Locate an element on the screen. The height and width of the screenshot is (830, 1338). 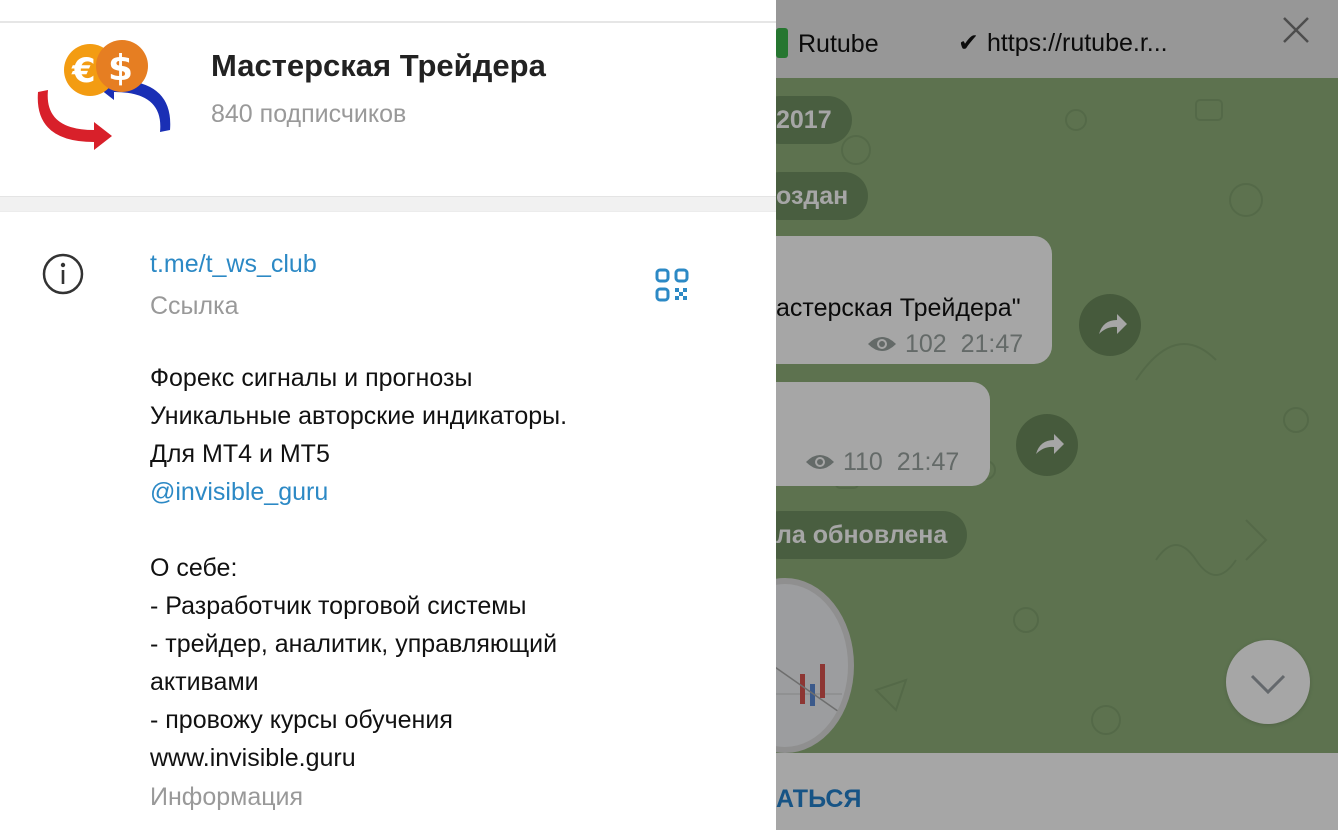
qr-code-icon is located at coordinates (672, 285).